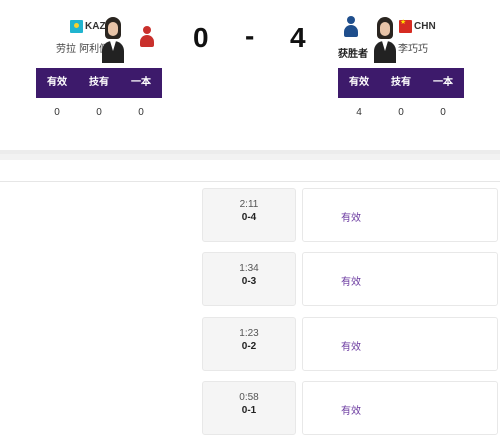 The image size is (500, 440). I want to click on event-score: 0-3, so click(249, 281).